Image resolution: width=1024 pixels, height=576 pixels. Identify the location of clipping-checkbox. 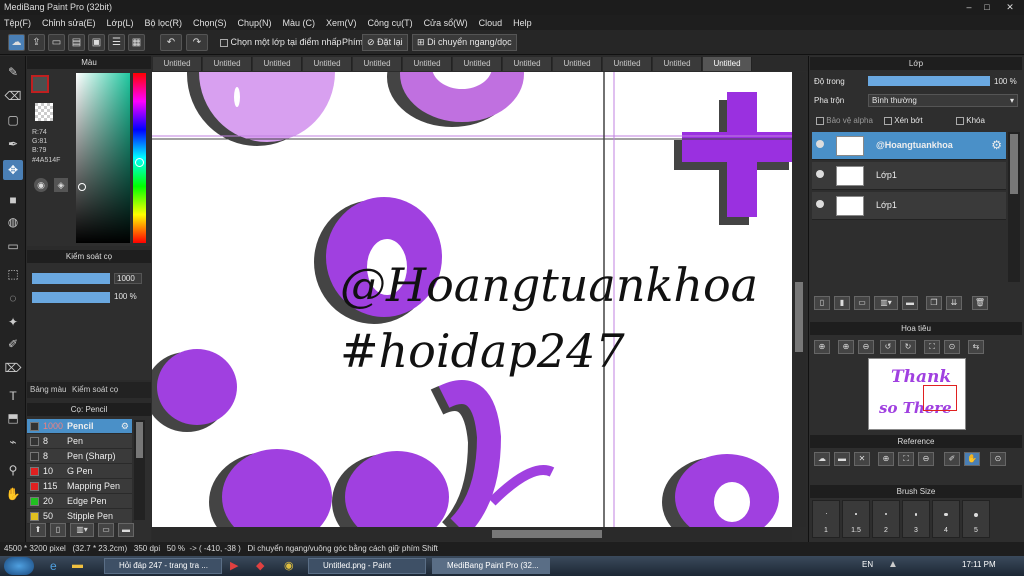
(888, 120).